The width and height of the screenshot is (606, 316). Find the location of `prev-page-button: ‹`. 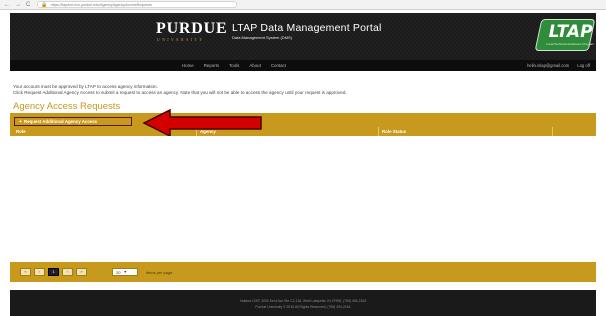

prev-page-button: ‹ is located at coordinates (39, 272).